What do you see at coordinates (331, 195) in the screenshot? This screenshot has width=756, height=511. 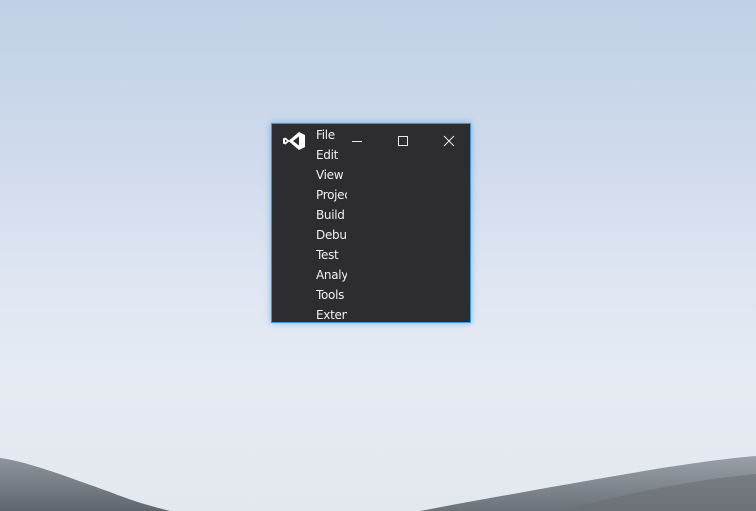 I see `menu-item-project: Project` at bounding box center [331, 195].